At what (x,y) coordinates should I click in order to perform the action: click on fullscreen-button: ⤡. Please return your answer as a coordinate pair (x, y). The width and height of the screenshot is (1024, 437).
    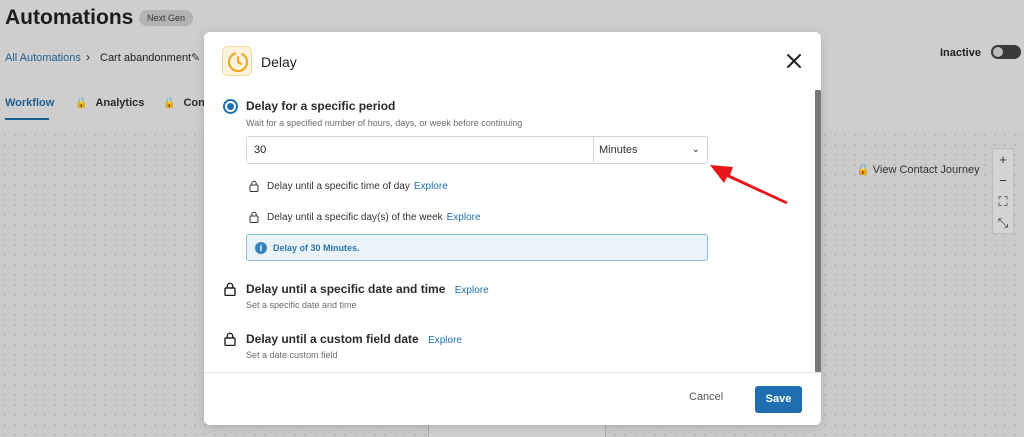
    Looking at the image, I should click on (1003, 222).